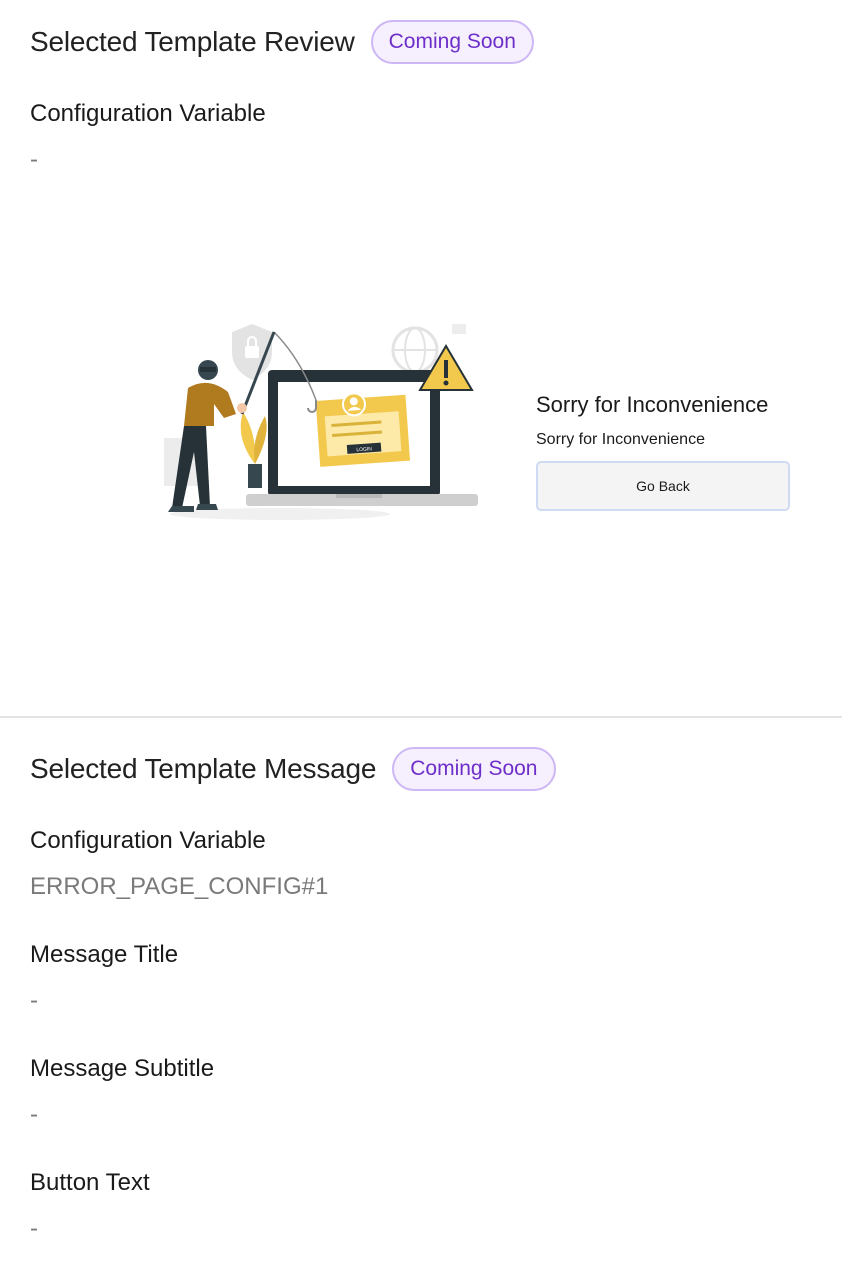  What do you see at coordinates (179, 886) in the screenshot?
I see `config-variable-value: ERROR_PAGE_CONFIG#1` at bounding box center [179, 886].